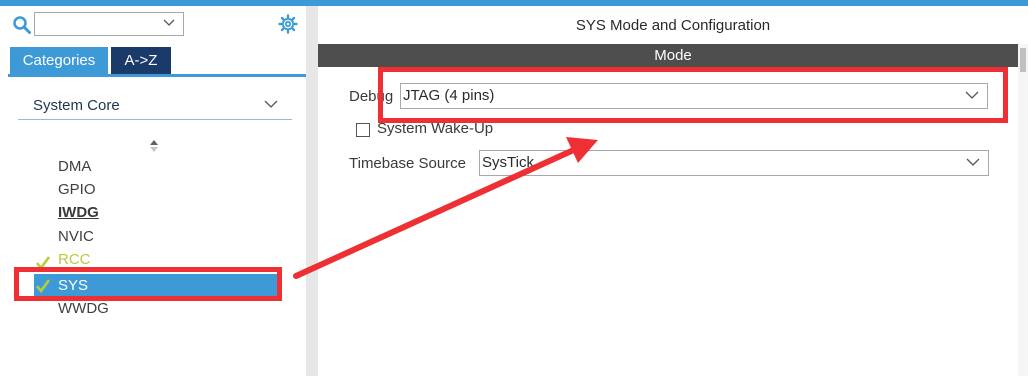  Describe the element at coordinates (155, 106) in the screenshot. I see `category-select: System Core` at that location.